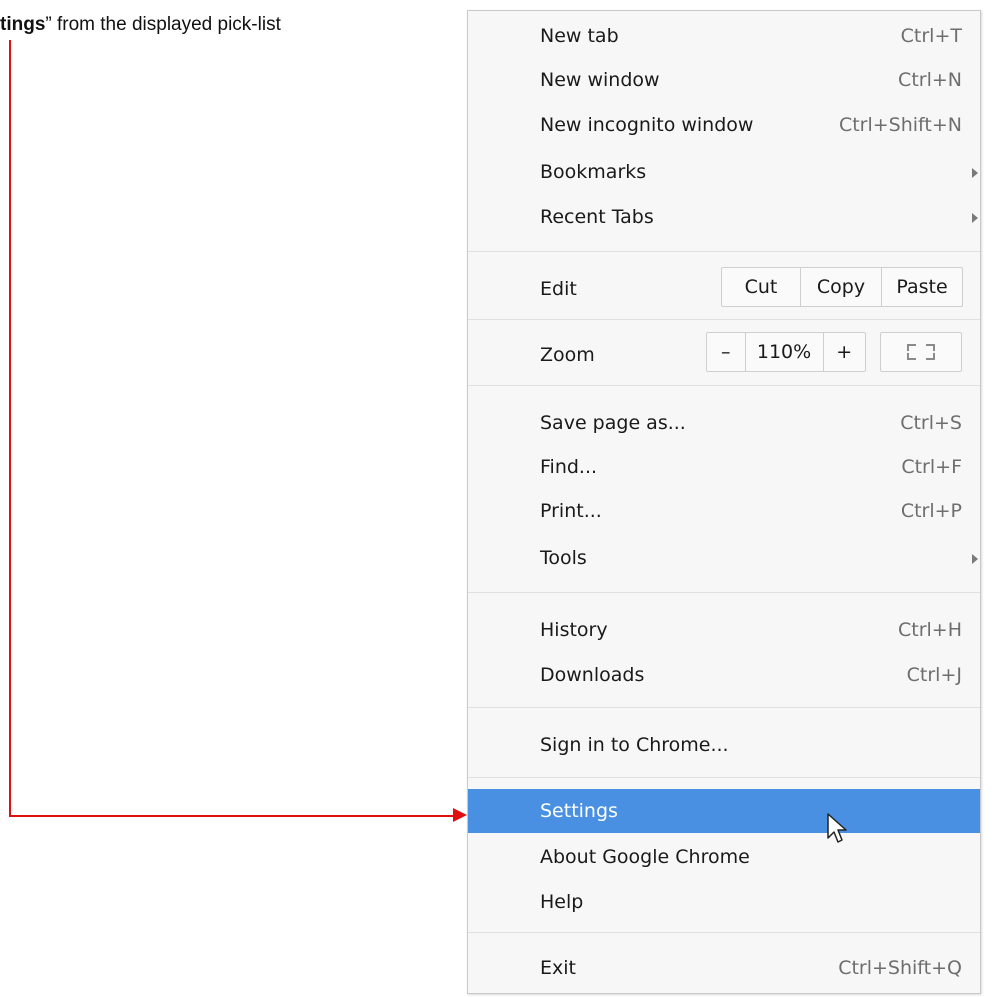 The image size is (995, 997). I want to click on menu-item-tools: Tools, so click(724, 558).